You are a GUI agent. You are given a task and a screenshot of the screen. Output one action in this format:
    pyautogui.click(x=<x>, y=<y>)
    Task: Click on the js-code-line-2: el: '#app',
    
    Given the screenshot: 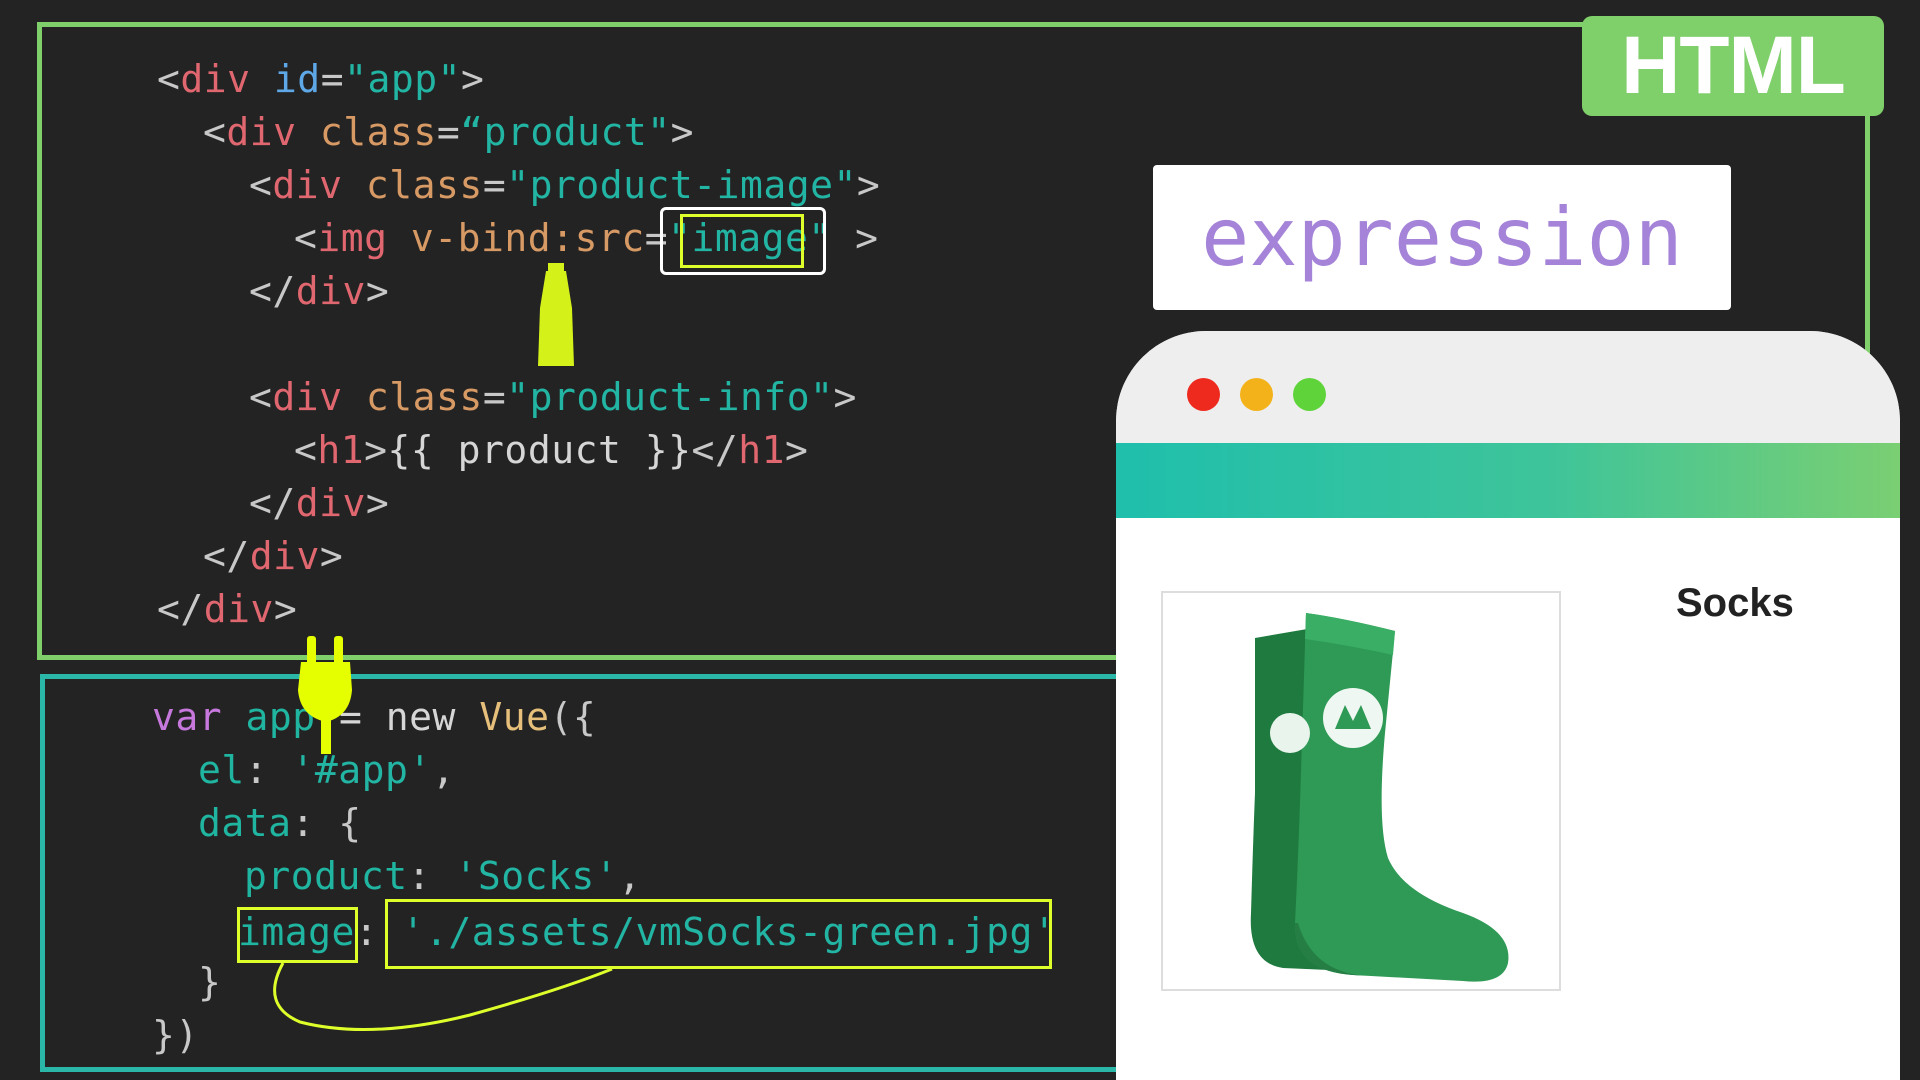 What is the action you would take?
    pyautogui.click(x=326, y=770)
    